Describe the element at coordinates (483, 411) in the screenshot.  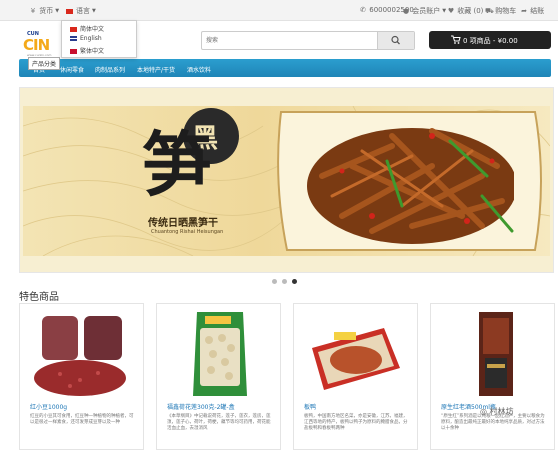
I see `wechat-icon: ◎` at that location.